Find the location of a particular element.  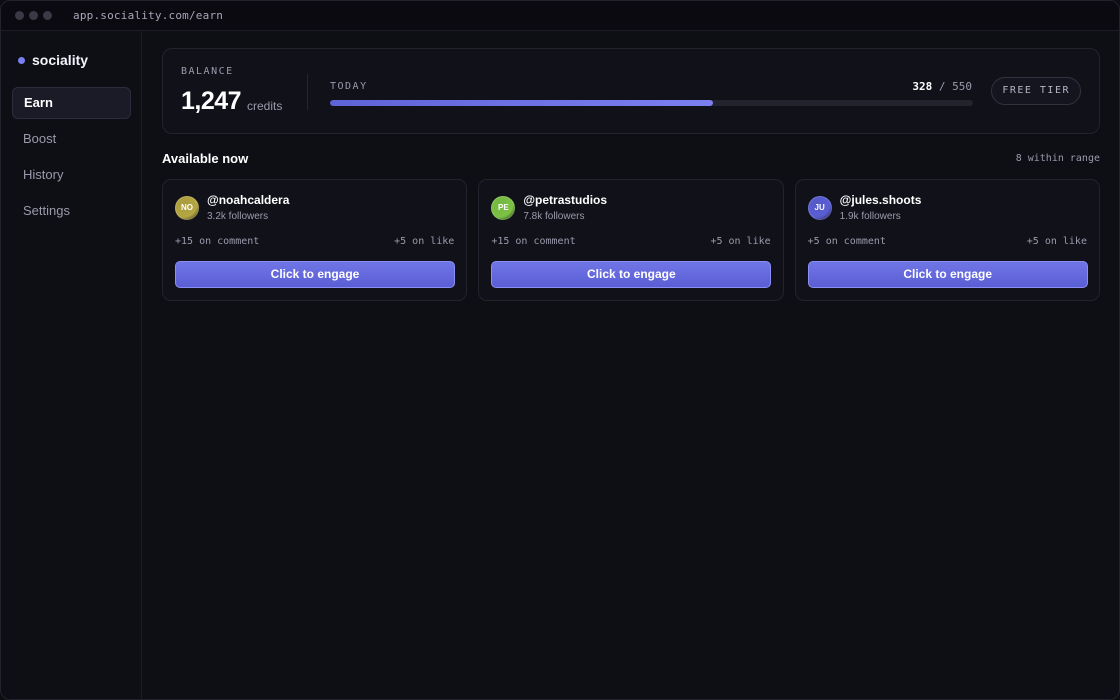

sidebar-nav: Earn Boost History Settings is located at coordinates (71, 159).